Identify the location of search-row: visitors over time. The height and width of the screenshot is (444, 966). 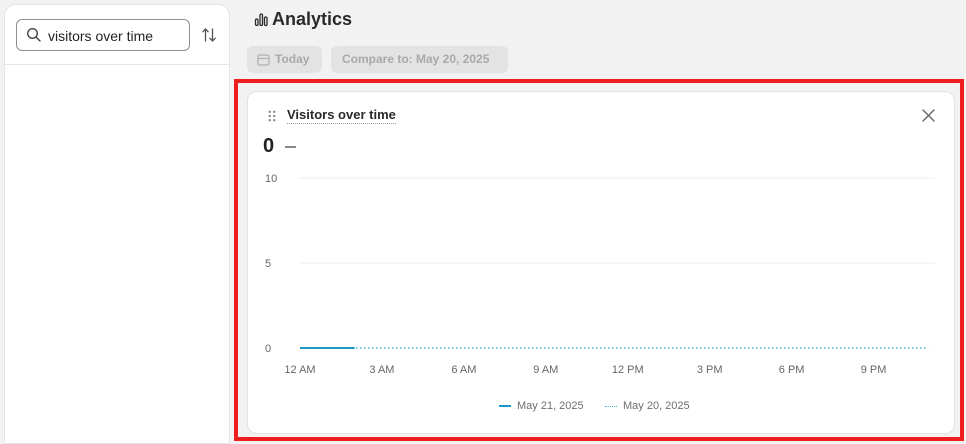
(117, 35).